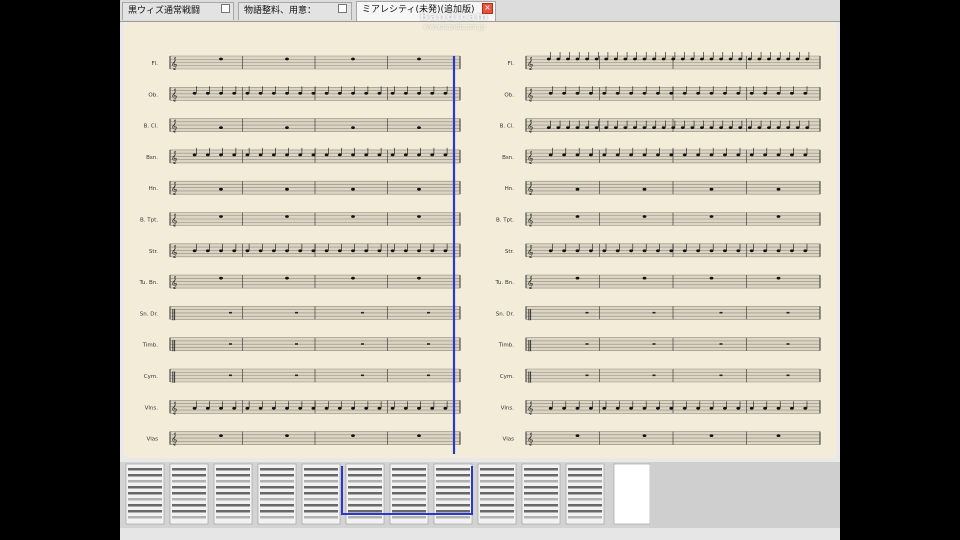 The image size is (960, 540). Describe the element at coordinates (632, 494) in the screenshot. I see `page-thumbnail-blank` at that location.